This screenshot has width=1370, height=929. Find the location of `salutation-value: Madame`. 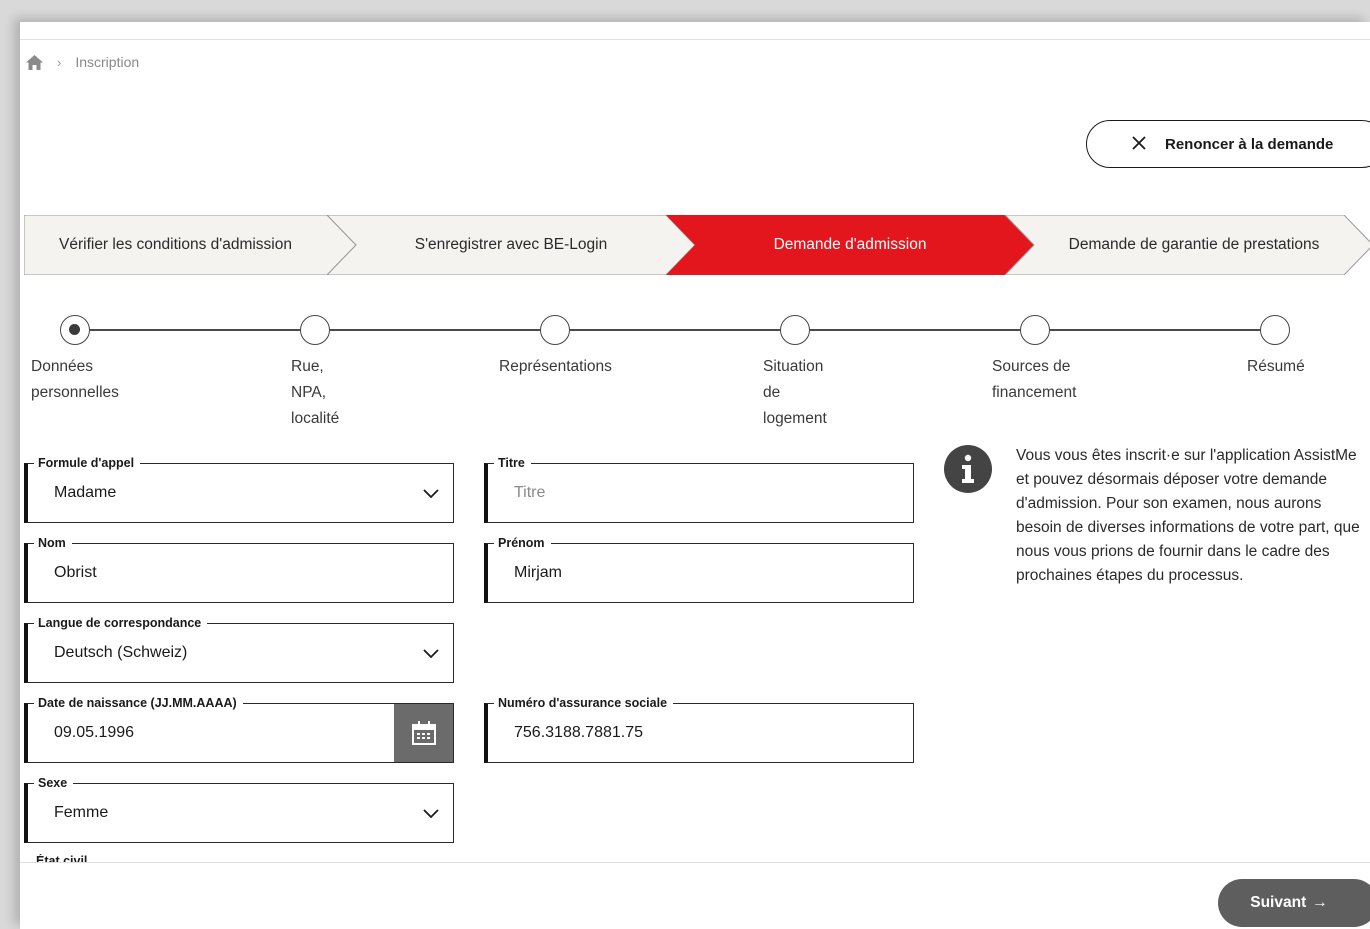

salutation-value: Madame is located at coordinates (85, 492).